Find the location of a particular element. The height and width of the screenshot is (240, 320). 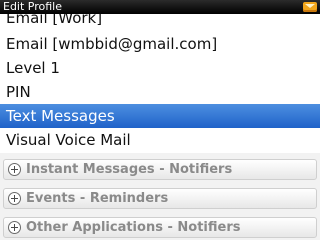

group-other-applications-notifiers: Other Applications - Notifiers is located at coordinates (160, 227).